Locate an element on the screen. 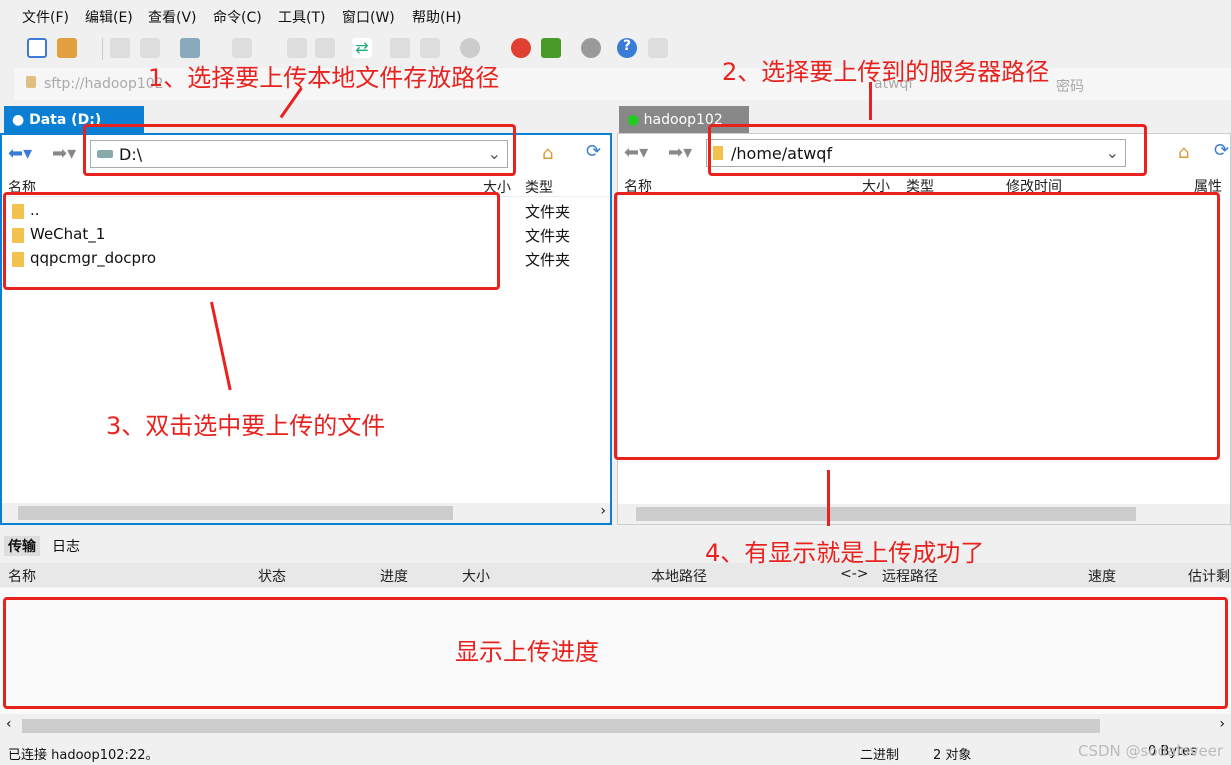 This screenshot has height=765, width=1231. annotation-3: 3、双击选中要上传的文件 is located at coordinates (246, 426).